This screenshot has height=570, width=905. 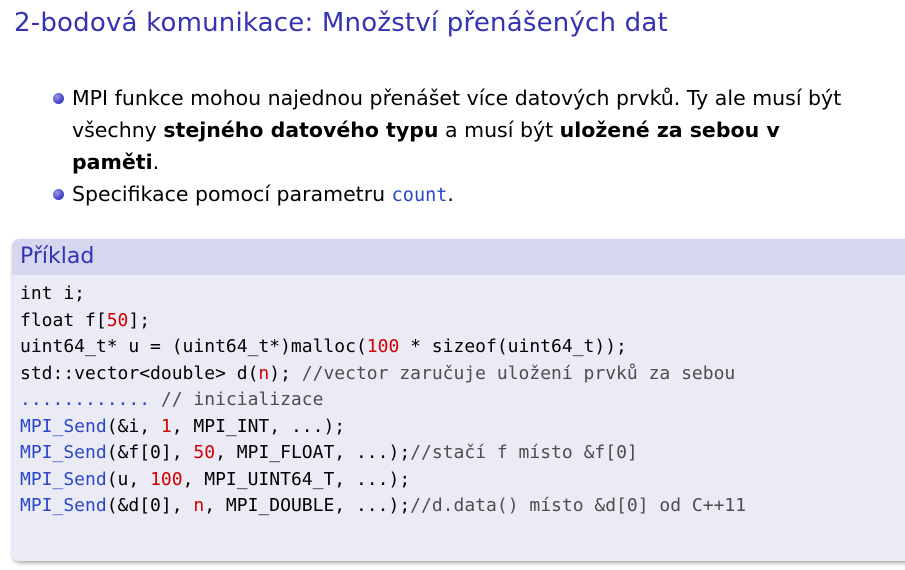 What do you see at coordinates (462, 321) in the screenshot?
I see `code-line: float f[50];` at bounding box center [462, 321].